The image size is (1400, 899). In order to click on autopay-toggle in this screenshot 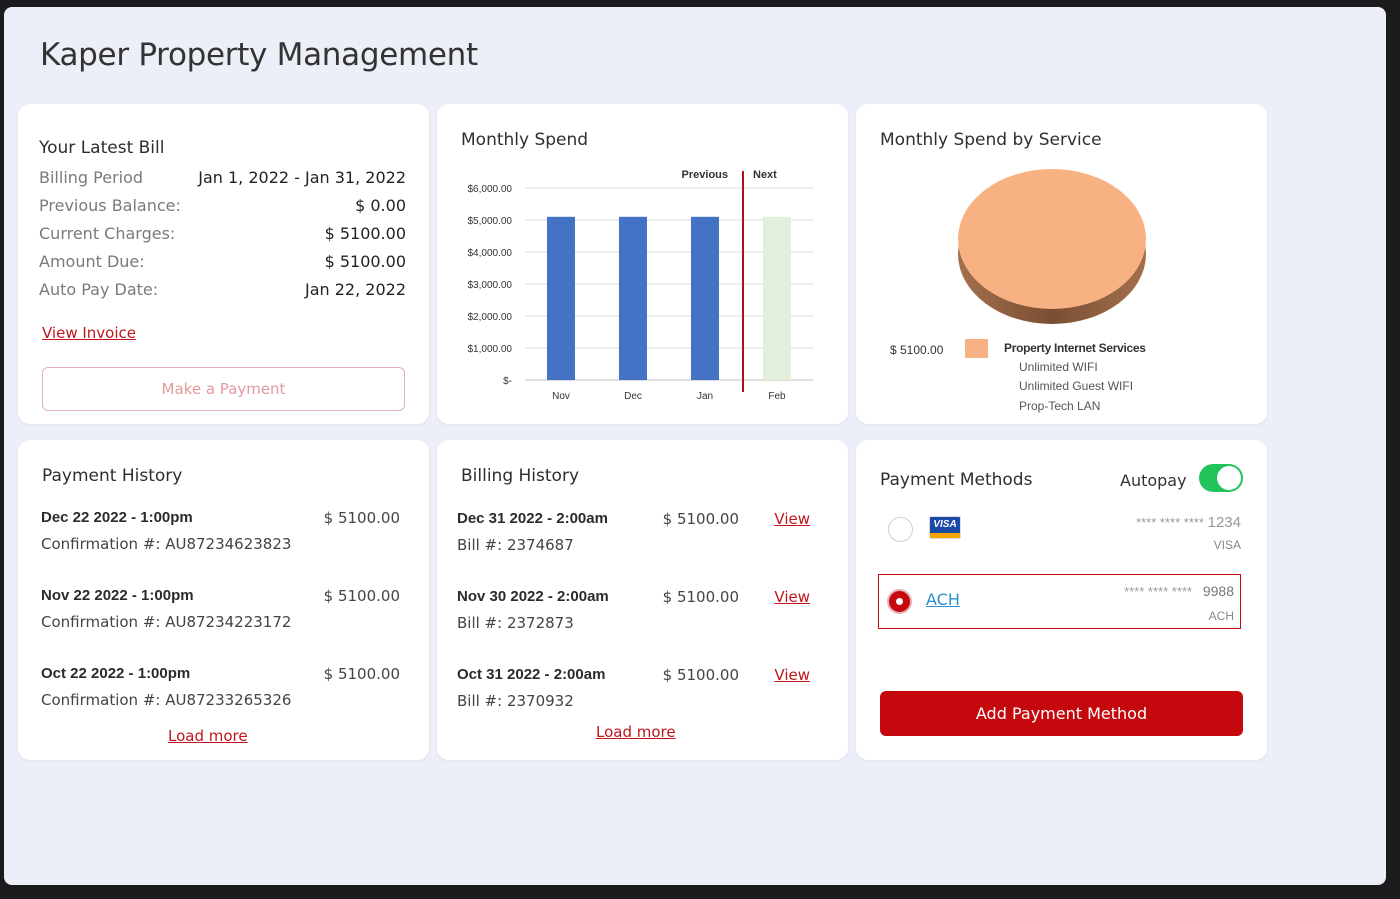, I will do `click(1221, 478)`.